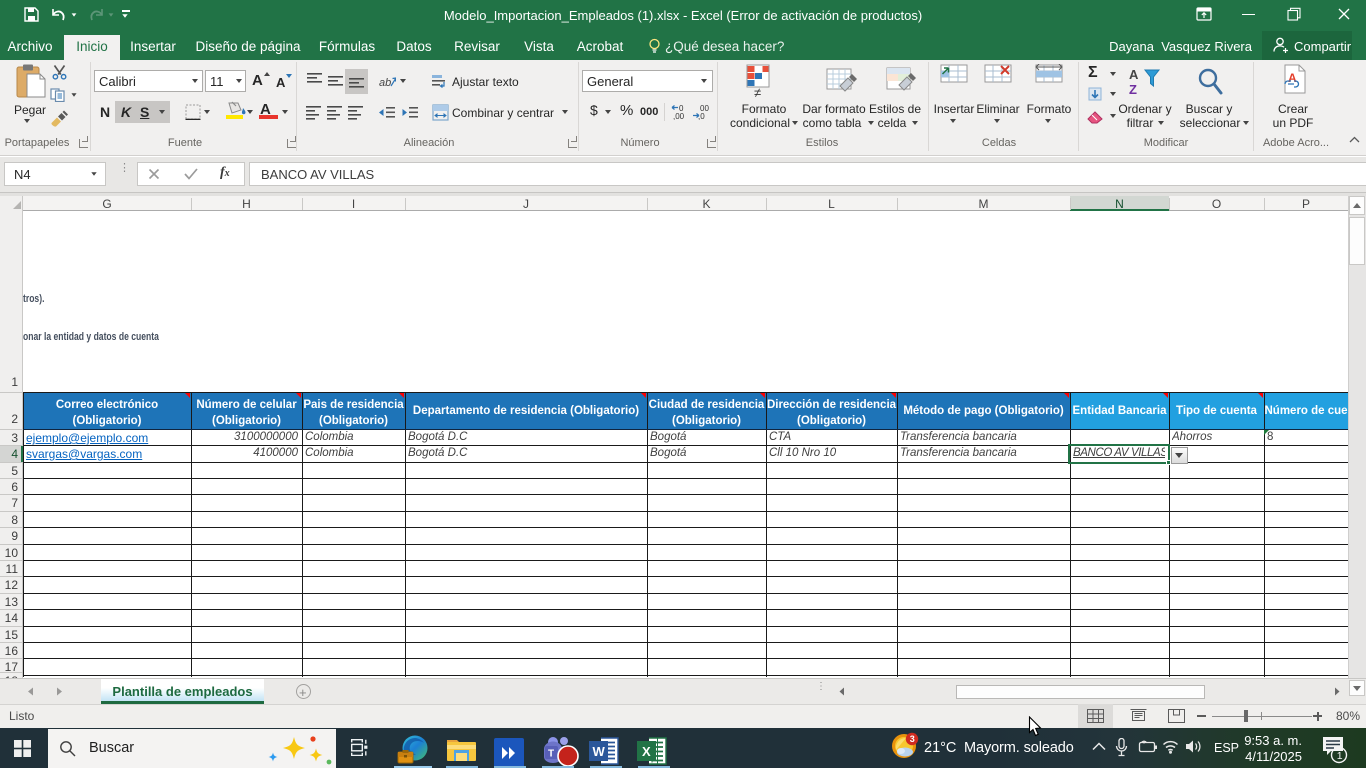 The width and height of the screenshot is (1366, 768). I want to click on svg-text: W, so click(599, 751).